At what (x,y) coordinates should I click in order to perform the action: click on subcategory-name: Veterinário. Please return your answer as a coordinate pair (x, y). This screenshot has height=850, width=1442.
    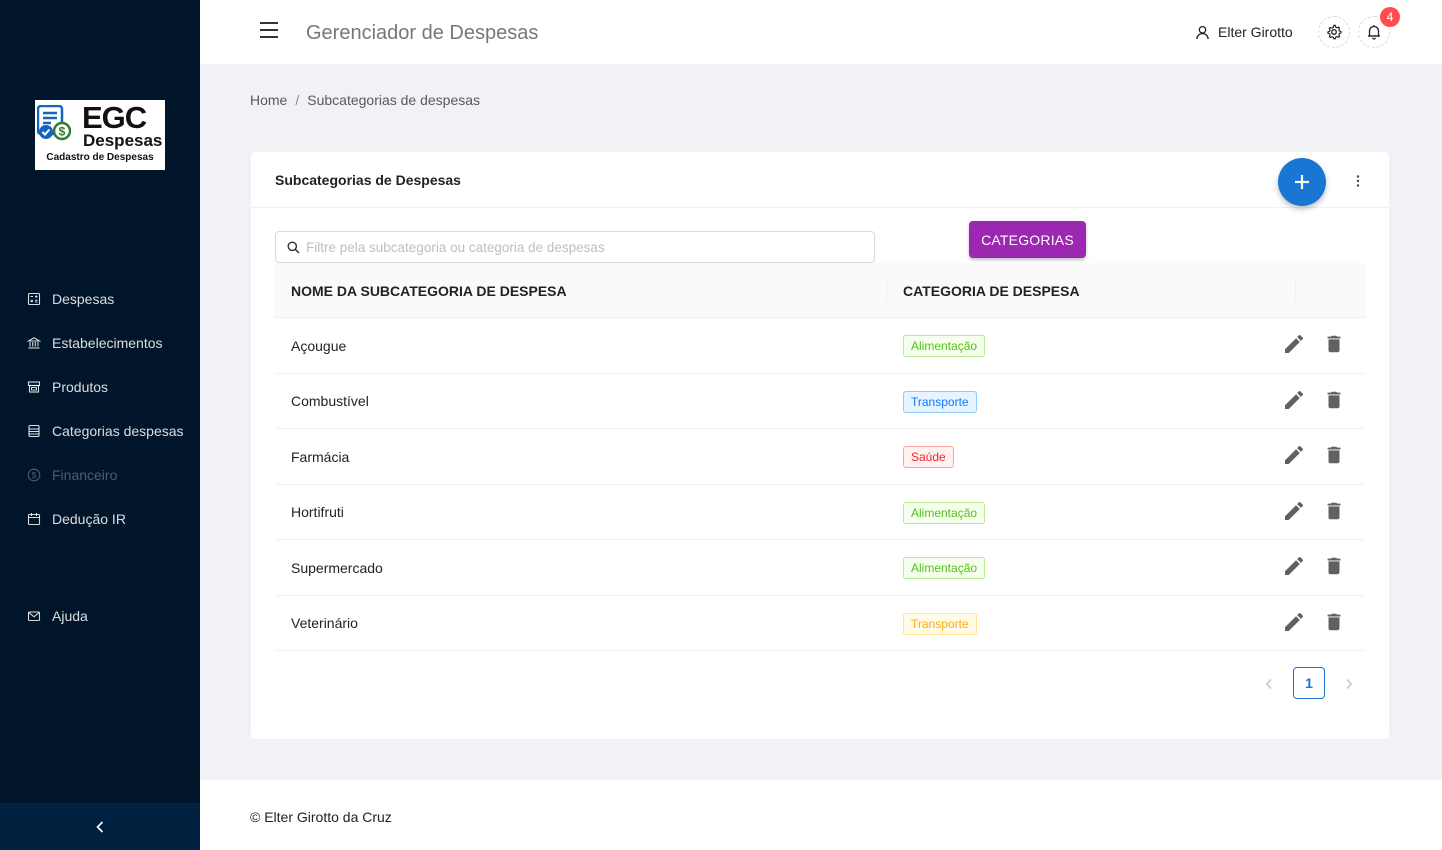
    Looking at the image, I should click on (324, 623).